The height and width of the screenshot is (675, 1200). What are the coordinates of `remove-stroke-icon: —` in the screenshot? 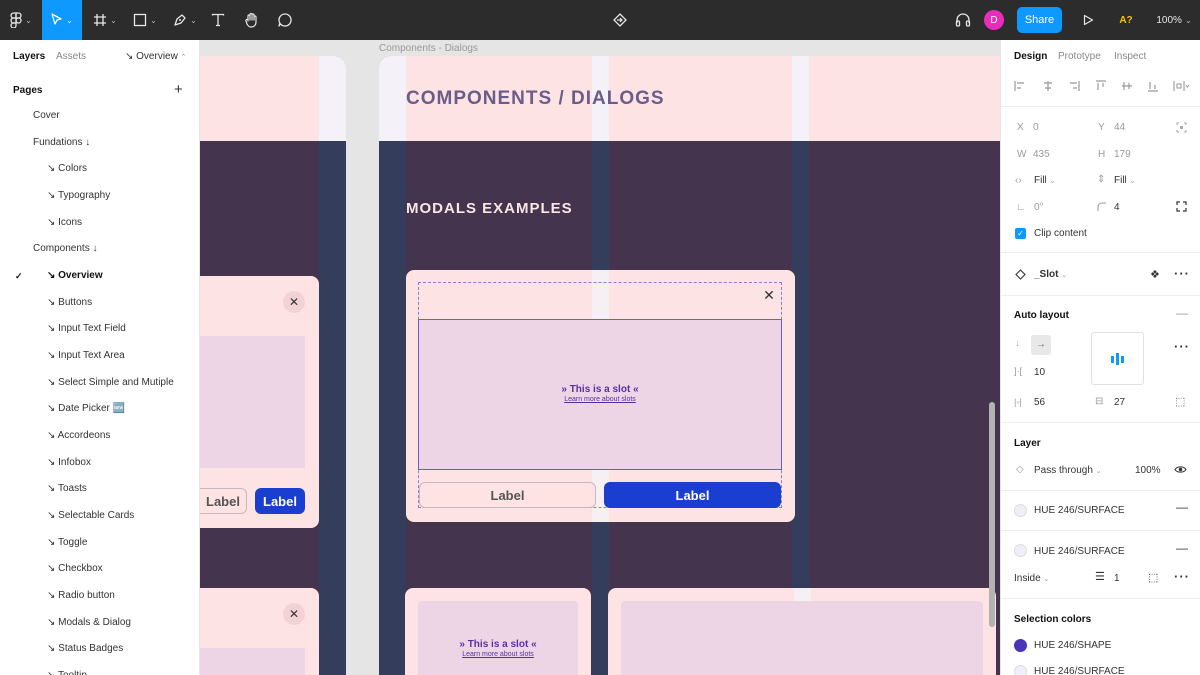 It's located at (1182, 548).